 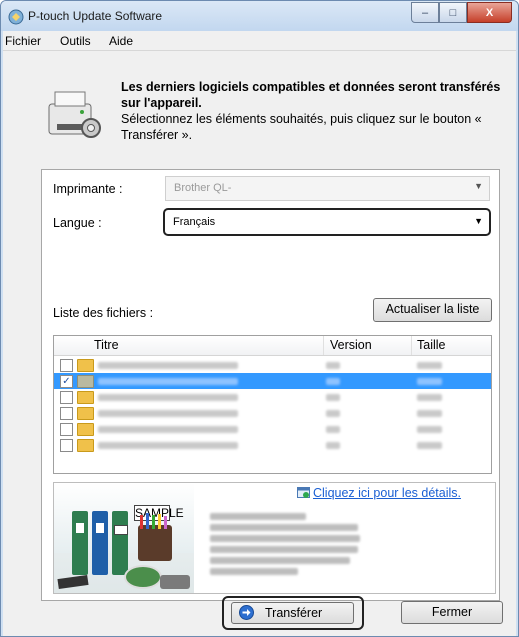 What do you see at coordinates (85, 381) in the screenshot?
I see `folder-gray-icon` at bounding box center [85, 381].